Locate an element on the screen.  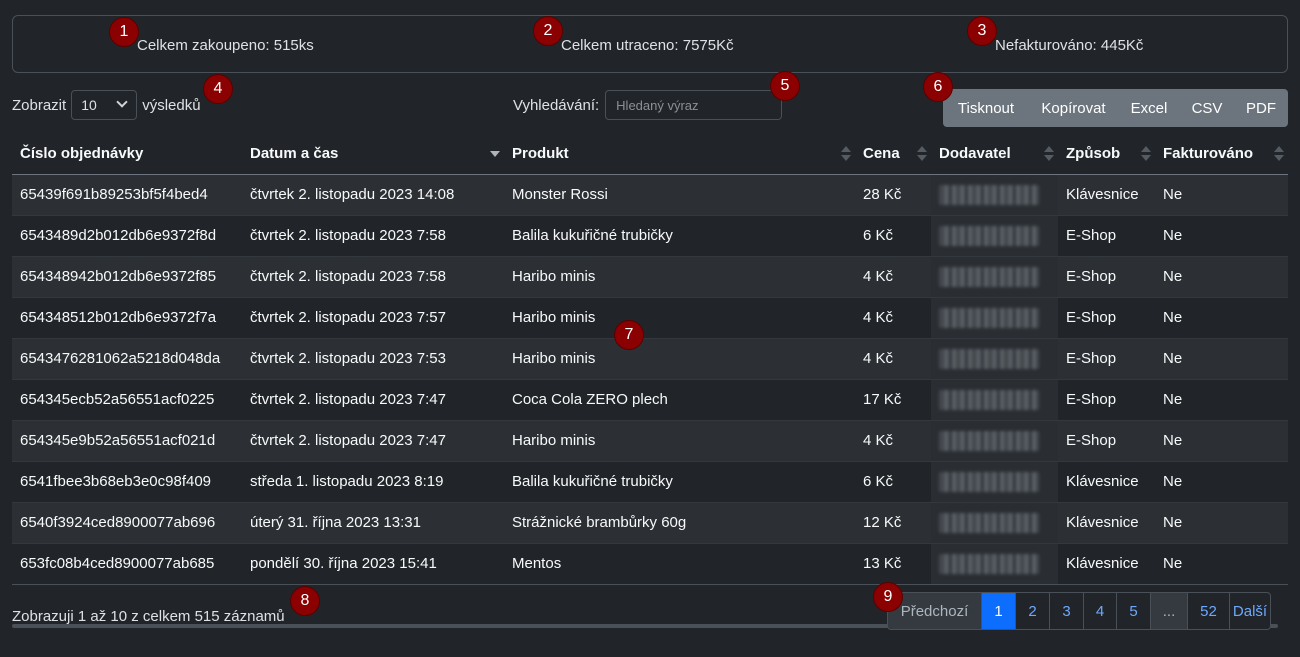
header-label: Produkt is located at coordinates (540, 153).